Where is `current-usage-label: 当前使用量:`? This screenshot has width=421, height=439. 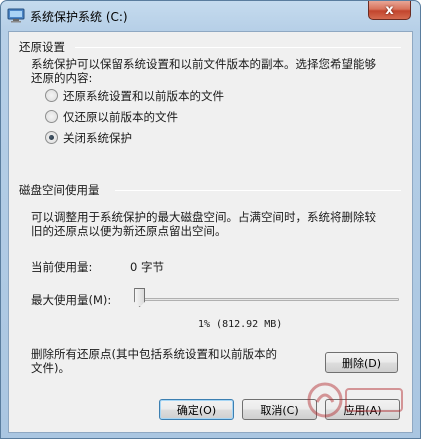
current-usage-label: 当前使用量: is located at coordinates (62, 267).